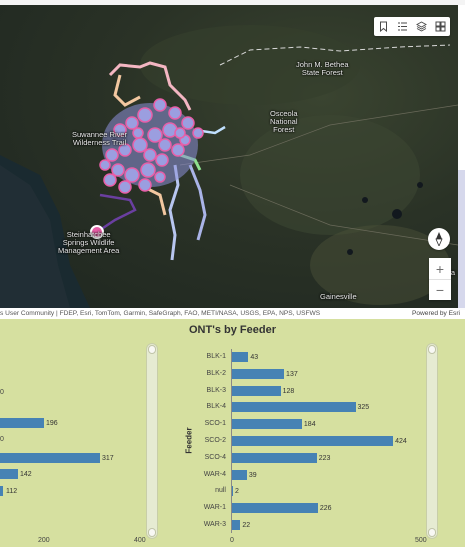 The width and height of the screenshot is (465, 555). Describe the element at coordinates (363, 408) in the screenshot. I see `bar-value-label: 325` at that location.